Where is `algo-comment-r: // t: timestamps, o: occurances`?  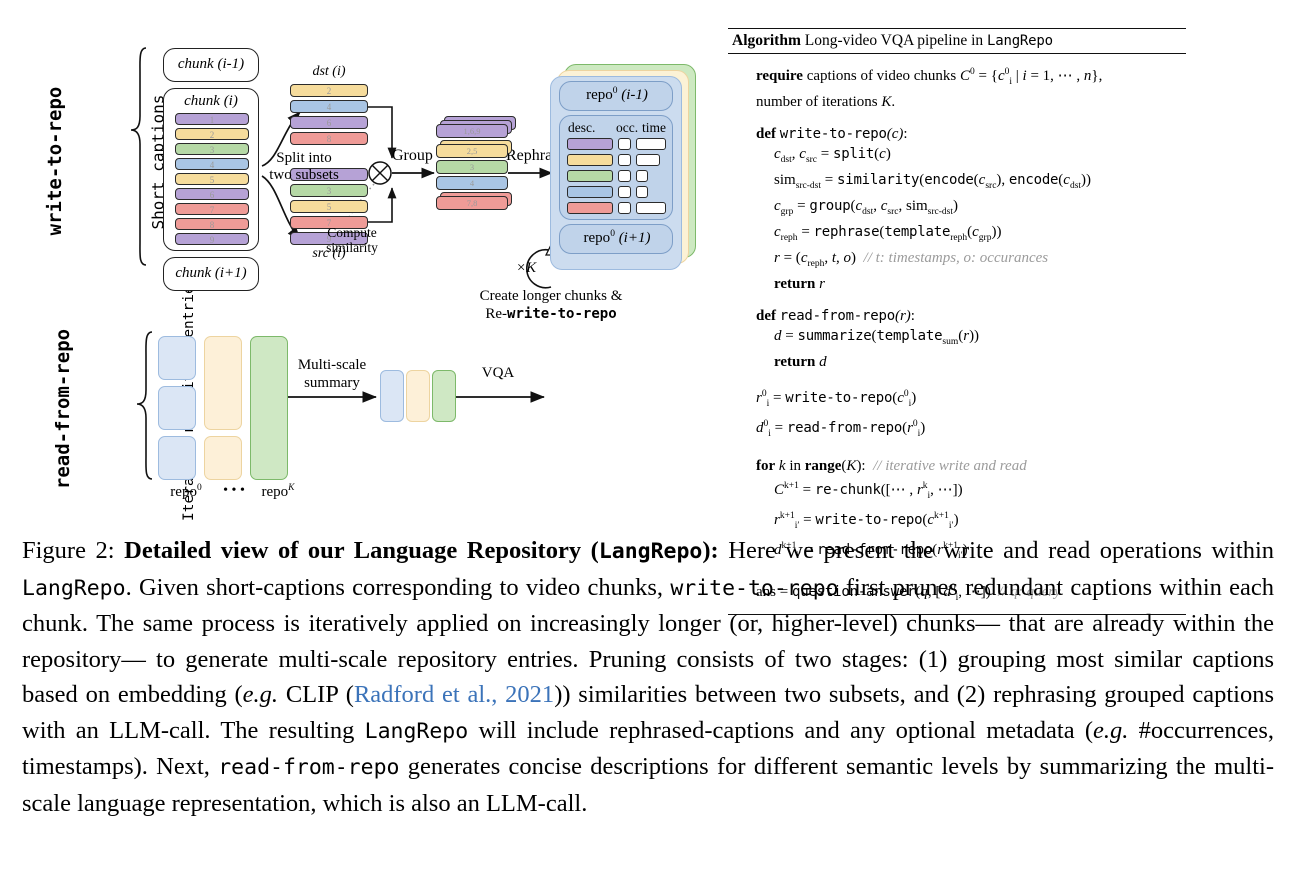 algo-comment-r: // t: timestamps, o: occurances is located at coordinates (956, 258).